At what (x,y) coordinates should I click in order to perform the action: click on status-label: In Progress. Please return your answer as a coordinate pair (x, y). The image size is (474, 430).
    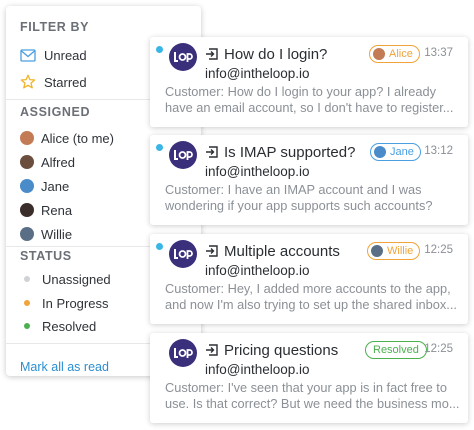
    Looking at the image, I should click on (75, 303).